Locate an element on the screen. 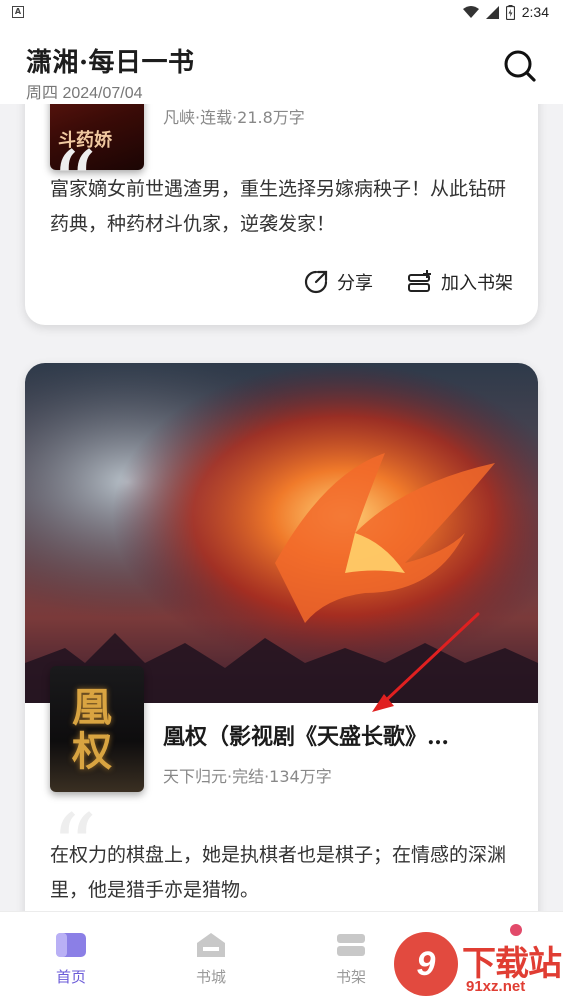 The width and height of the screenshot is (563, 1002). bookstore-icon is located at coordinates (211, 945).